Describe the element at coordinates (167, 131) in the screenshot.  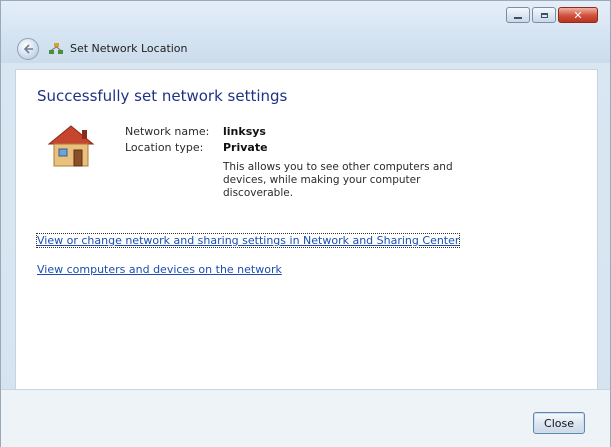
I see `network-name-label: Network name:` at that location.